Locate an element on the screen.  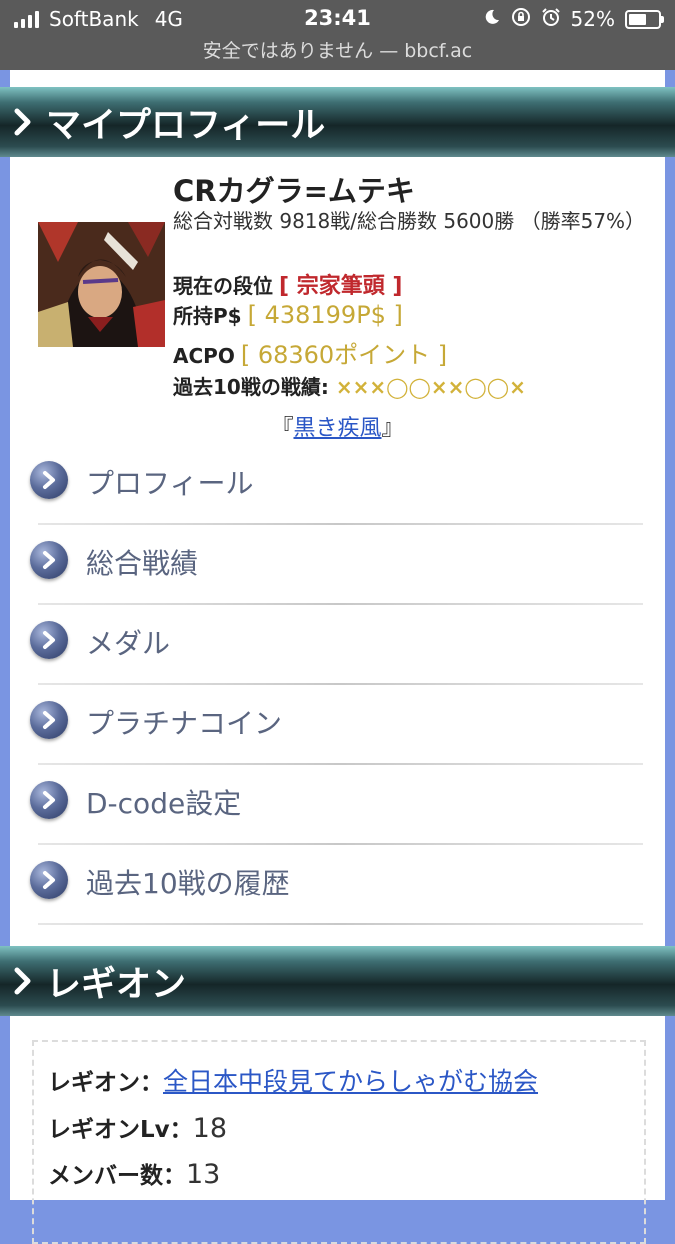
player-title: 『黒き疾風』 is located at coordinates (337, 426).